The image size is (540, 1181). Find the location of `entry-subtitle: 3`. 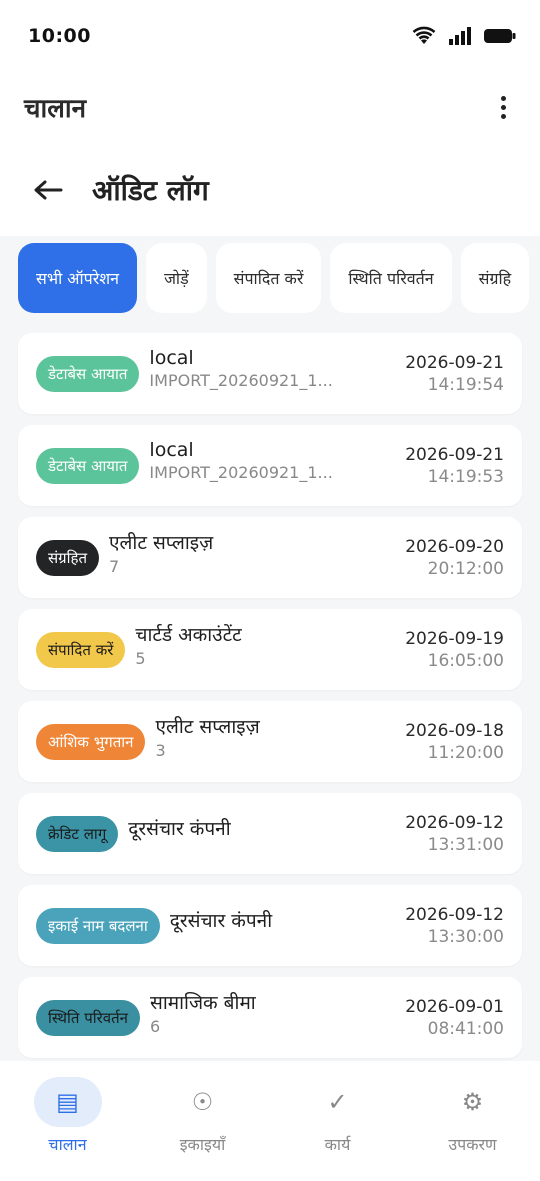

entry-subtitle: 3 is located at coordinates (160, 750).